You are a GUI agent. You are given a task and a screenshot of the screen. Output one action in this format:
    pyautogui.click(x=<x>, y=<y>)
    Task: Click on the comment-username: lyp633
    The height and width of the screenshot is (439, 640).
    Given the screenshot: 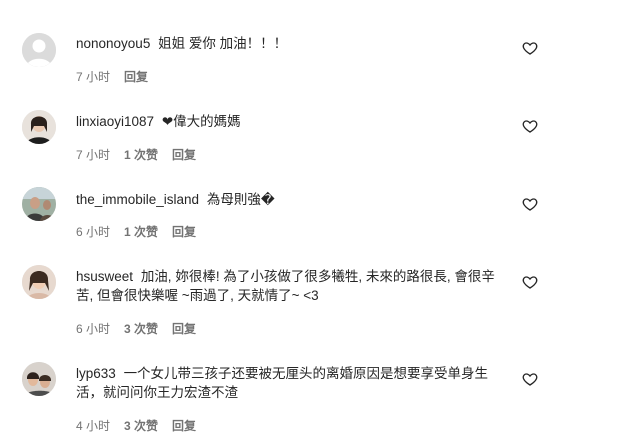 What is the action you would take?
    pyautogui.click(x=96, y=373)
    